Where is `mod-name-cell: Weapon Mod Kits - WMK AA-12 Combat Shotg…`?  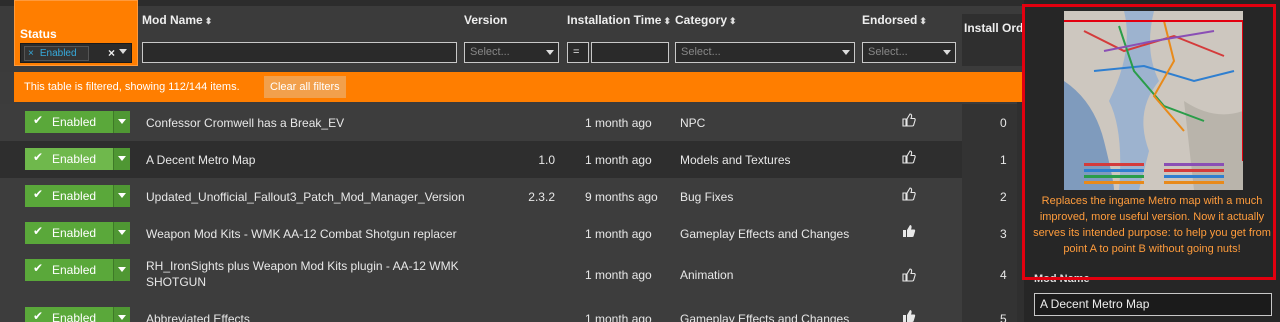
mod-name-cell: Weapon Mod Kits - WMK AA-12 Combat Shotg… is located at coordinates (301, 234).